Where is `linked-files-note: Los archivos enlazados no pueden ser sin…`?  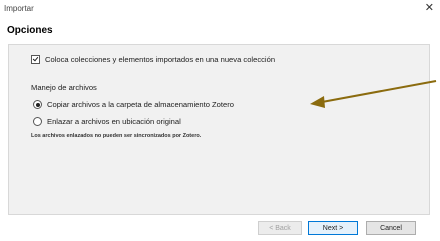
linked-files-note: Los archivos enlazados no pueden ser sin… is located at coordinates (116, 136).